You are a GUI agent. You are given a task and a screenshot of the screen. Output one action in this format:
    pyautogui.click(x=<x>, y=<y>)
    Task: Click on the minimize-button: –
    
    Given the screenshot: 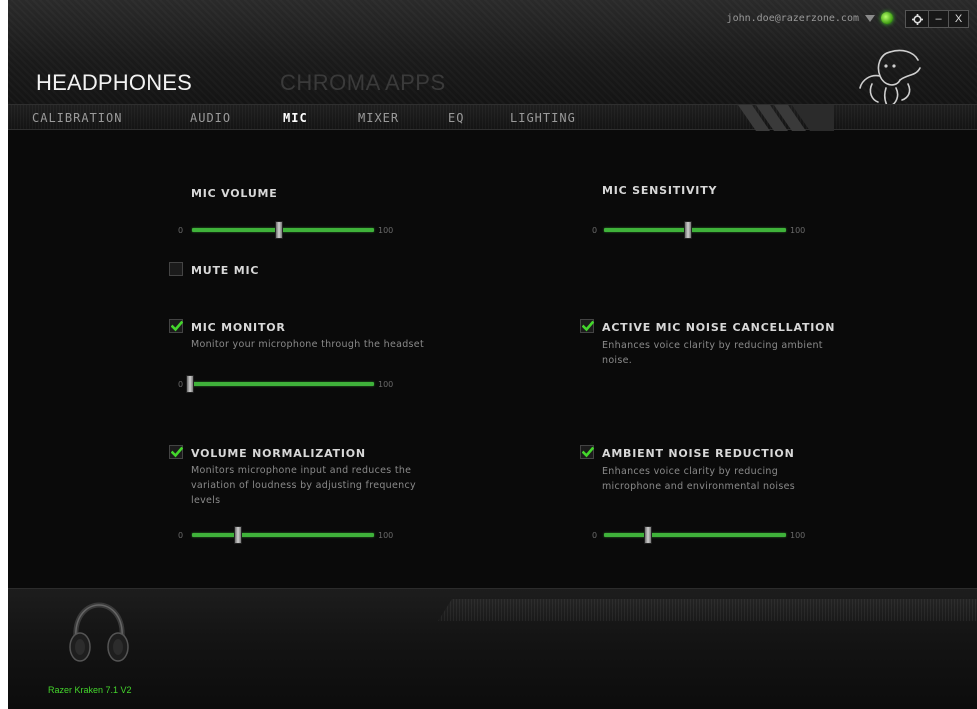 What is the action you would take?
    pyautogui.click(x=938, y=19)
    